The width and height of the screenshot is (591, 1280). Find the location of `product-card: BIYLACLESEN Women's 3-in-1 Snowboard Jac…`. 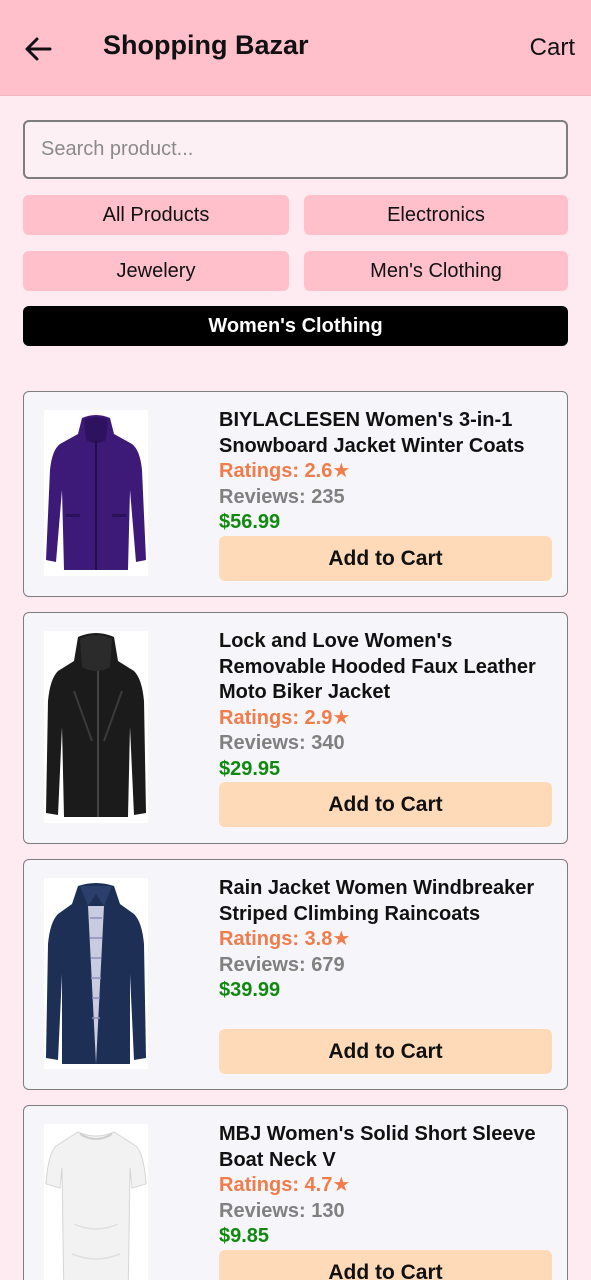

product-card: BIYLACLESEN Women's 3-in-1 Snowboard Jac… is located at coordinates (295, 494).